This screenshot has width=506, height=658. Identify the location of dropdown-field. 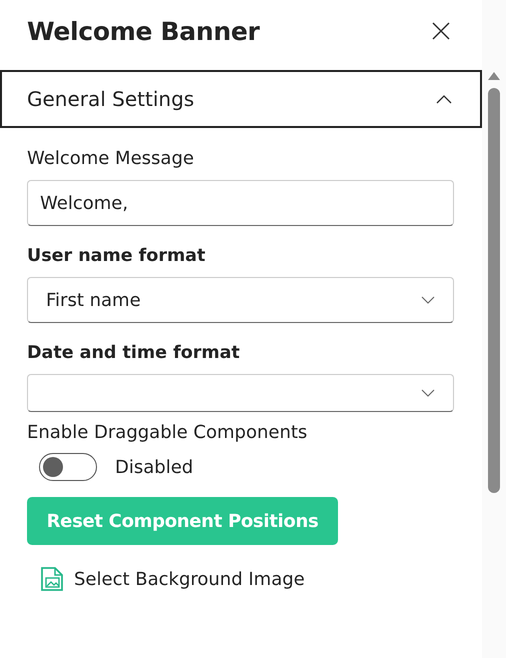
(240, 393).